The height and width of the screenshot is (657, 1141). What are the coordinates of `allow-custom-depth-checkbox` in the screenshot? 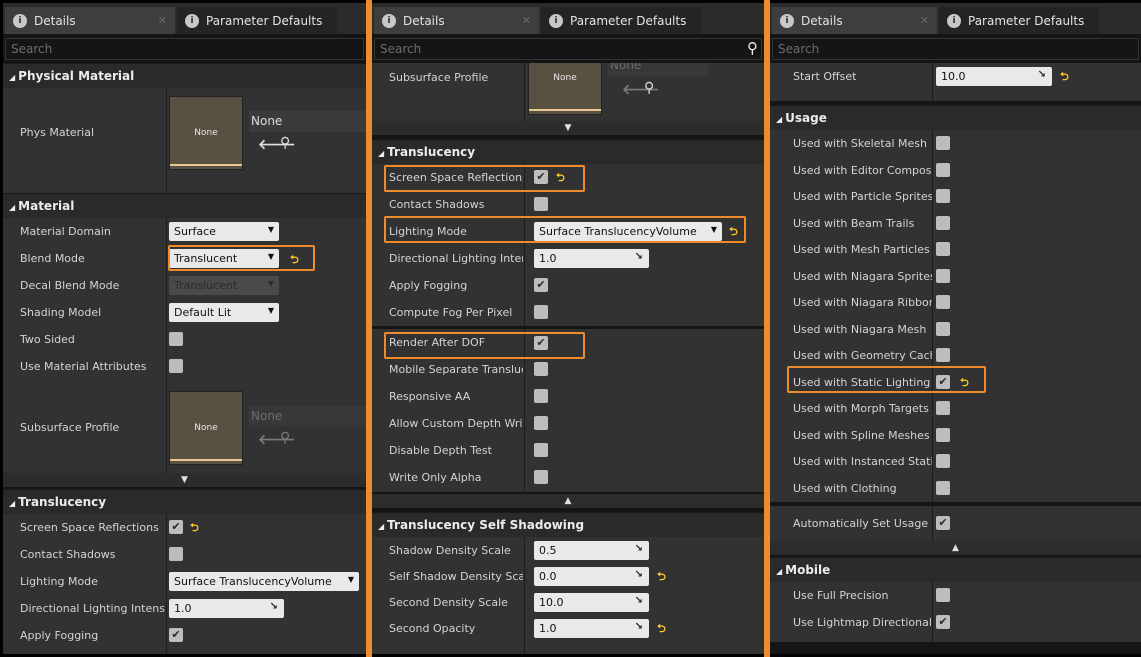 It's located at (541, 423).